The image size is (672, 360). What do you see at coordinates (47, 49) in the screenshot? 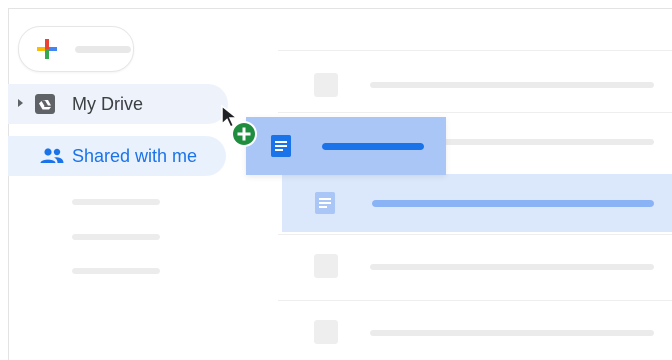
I see `plus-icon` at bounding box center [47, 49].